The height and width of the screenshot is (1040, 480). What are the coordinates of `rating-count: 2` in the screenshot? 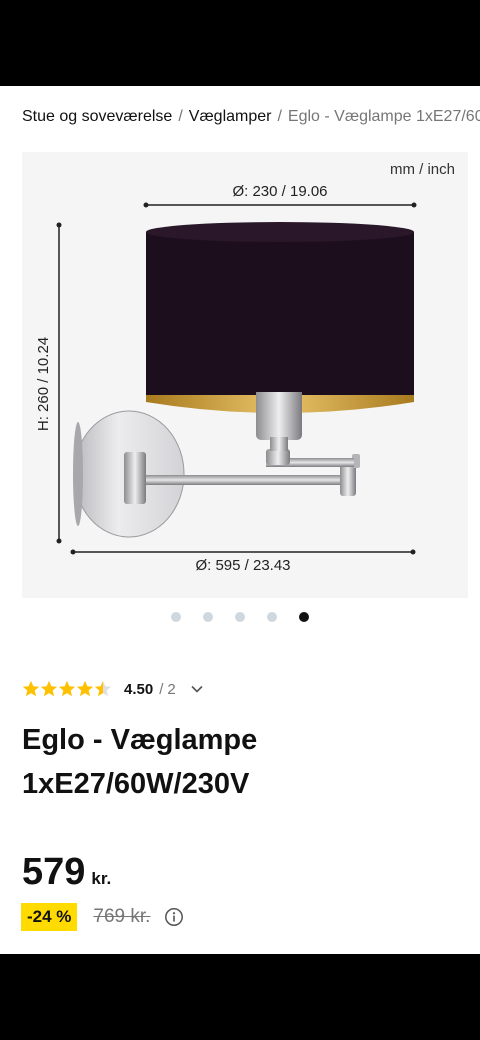 It's located at (171, 689).